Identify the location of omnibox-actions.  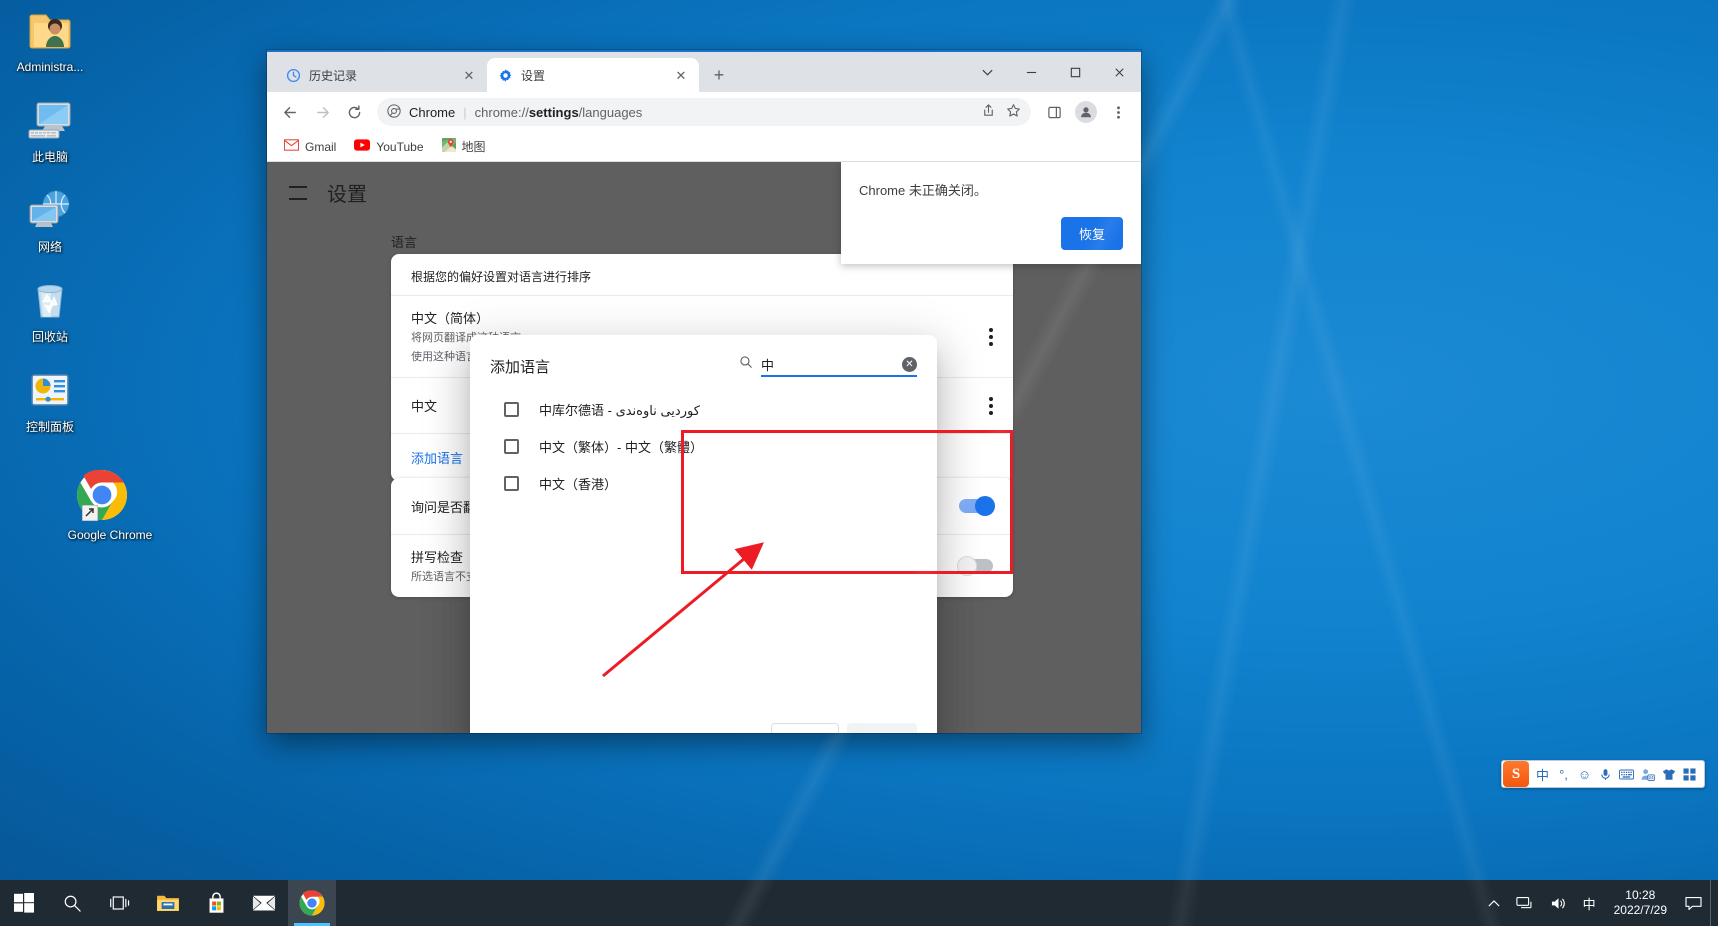
(1001, 112).